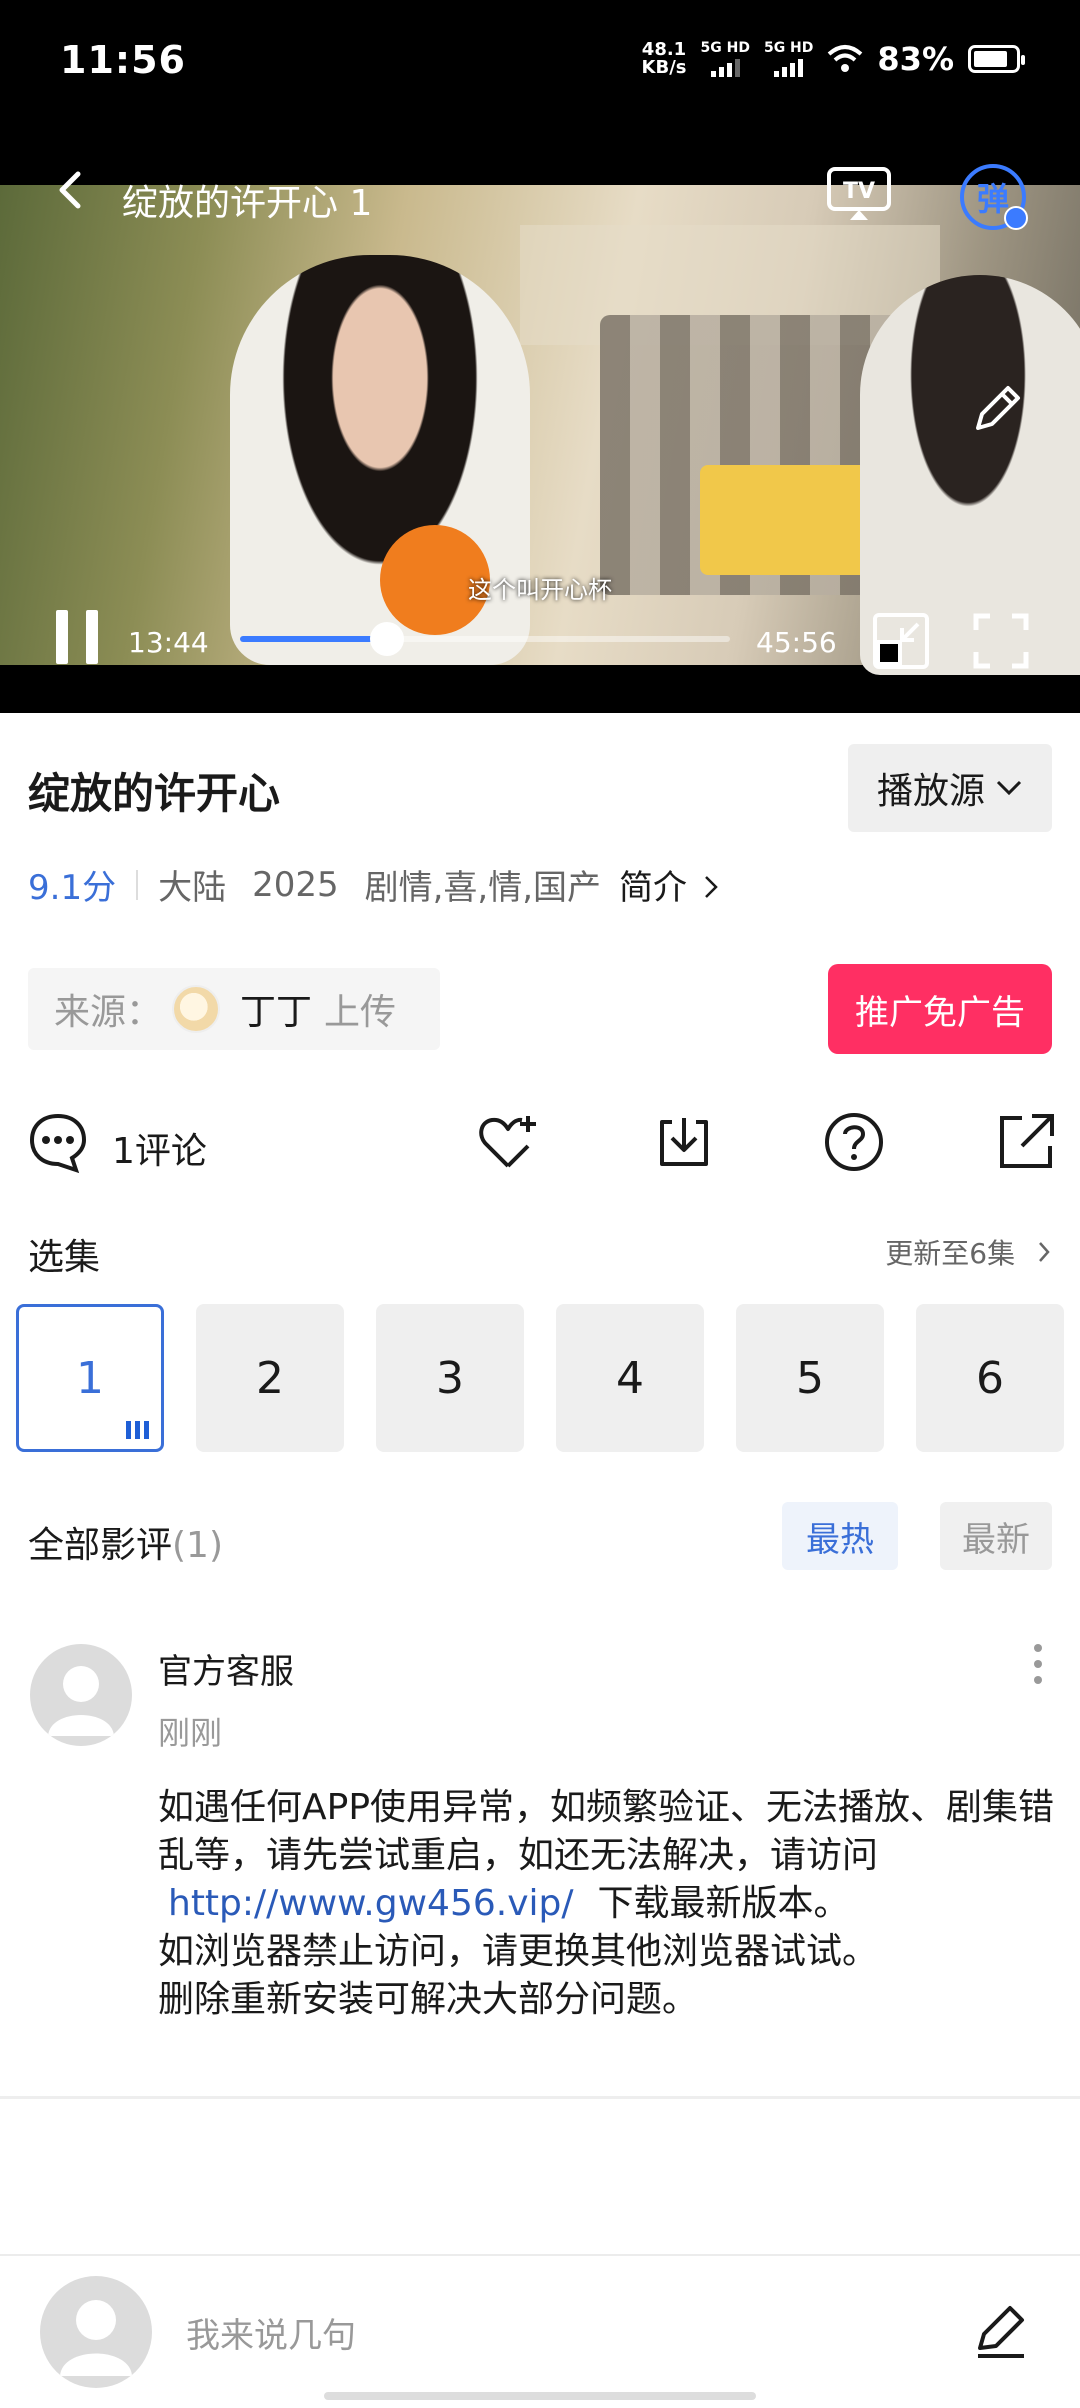 The image size is (1080, 2408). Describe the element at coordinates (485, 639) in the screenshot. I see `progress-bar` at that location.